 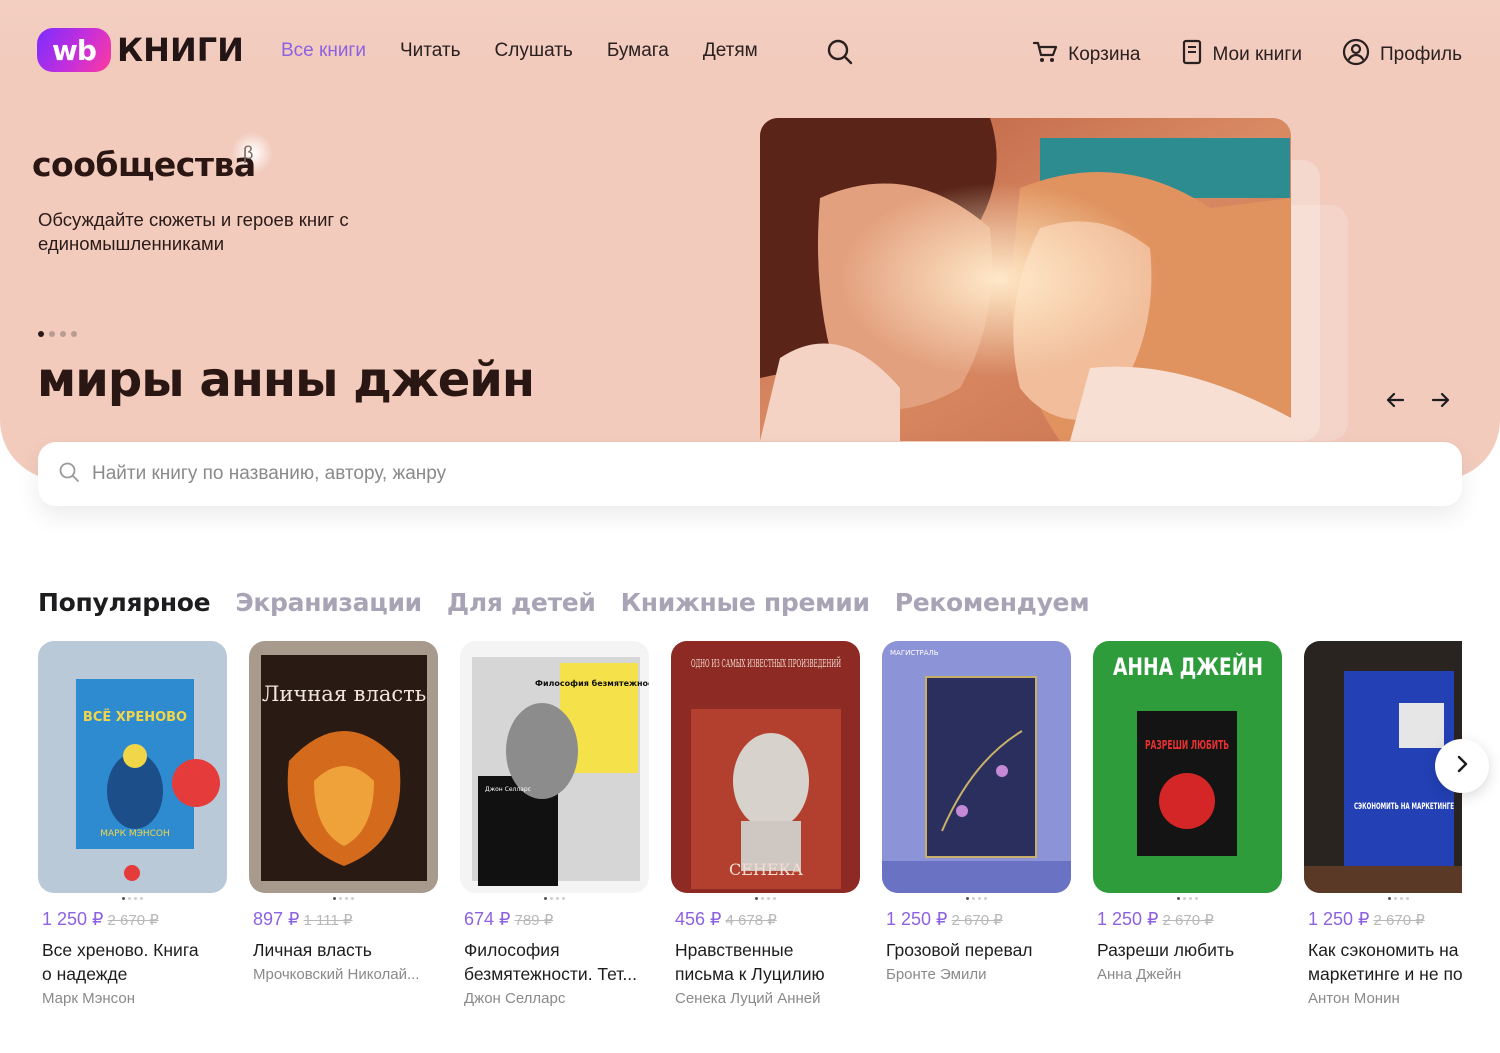 I want to click on cover-title: ОДНО ИЗ САМЫХ ИЗВЕСТНЫХ ПРОИЗВЕДЕНИЙ, so click(x=766, y=663).